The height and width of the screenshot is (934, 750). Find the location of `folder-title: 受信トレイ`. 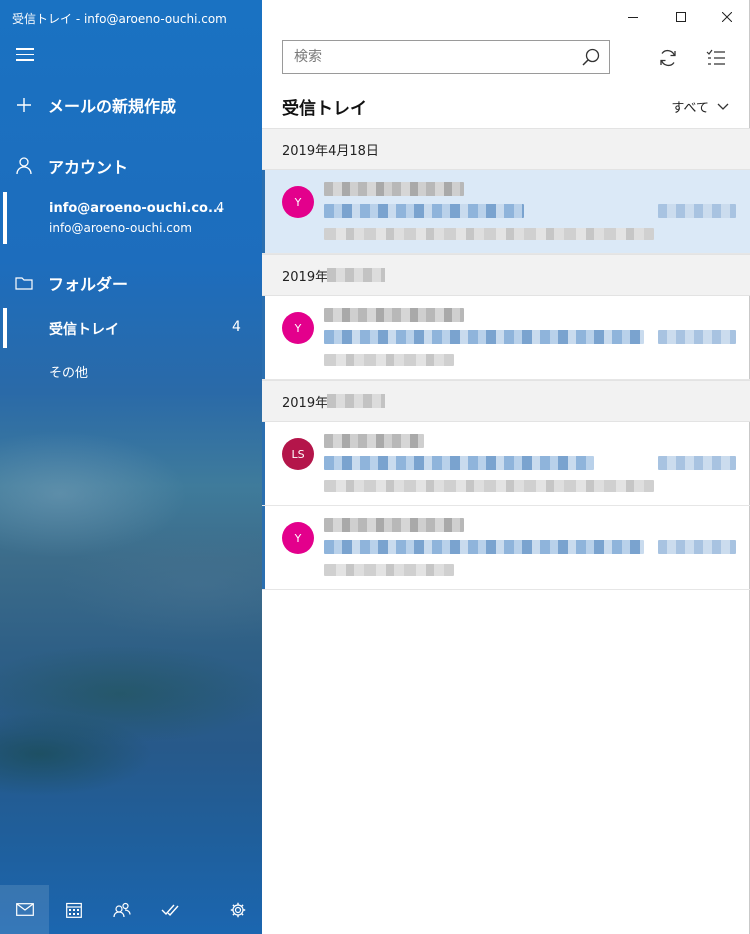

folder-title: 受信トレイ is located at coordinates (324, 109).